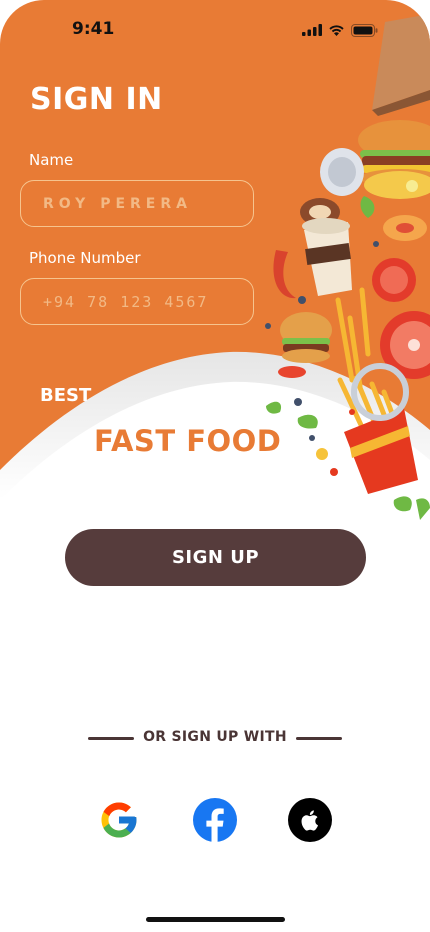 The height and width of the screenshot is (932, 430). I want to click on apple-sign-up-button, so click(310, 820).